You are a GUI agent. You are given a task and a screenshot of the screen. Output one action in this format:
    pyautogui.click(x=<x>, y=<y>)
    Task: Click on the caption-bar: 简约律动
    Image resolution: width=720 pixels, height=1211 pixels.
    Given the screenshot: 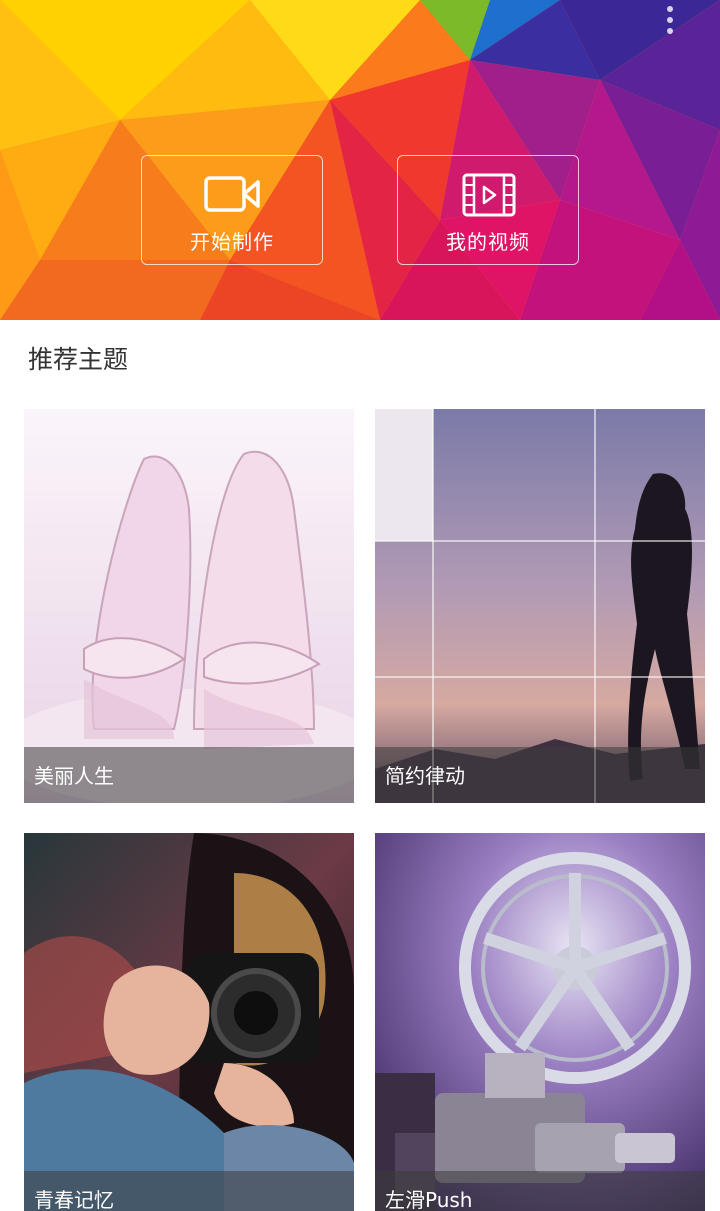 What is the action you would take?
    pyautogui.click(x=540, y=775)
    